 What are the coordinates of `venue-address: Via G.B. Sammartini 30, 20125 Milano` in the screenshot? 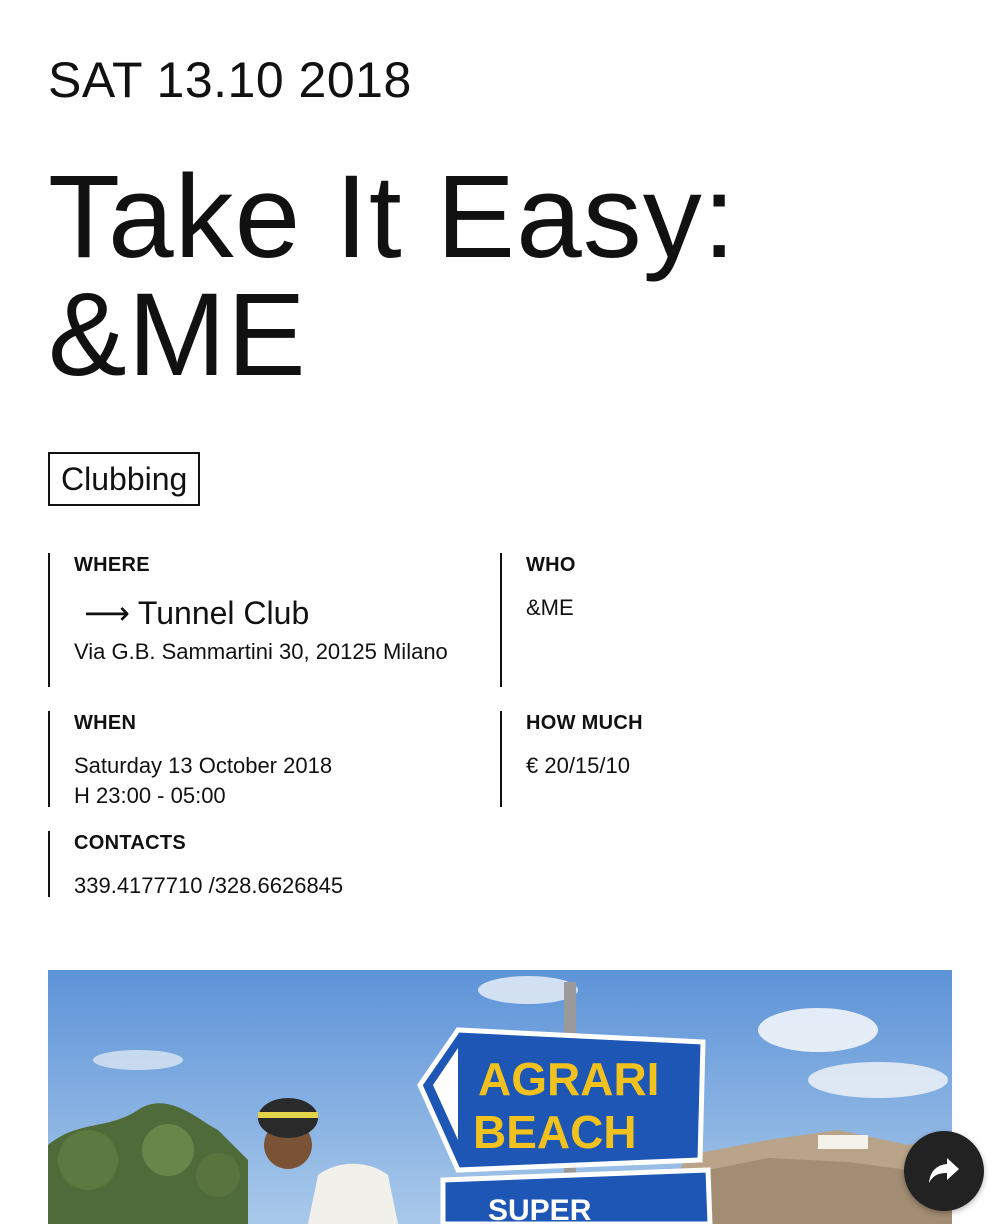 It's located at (261, 651).